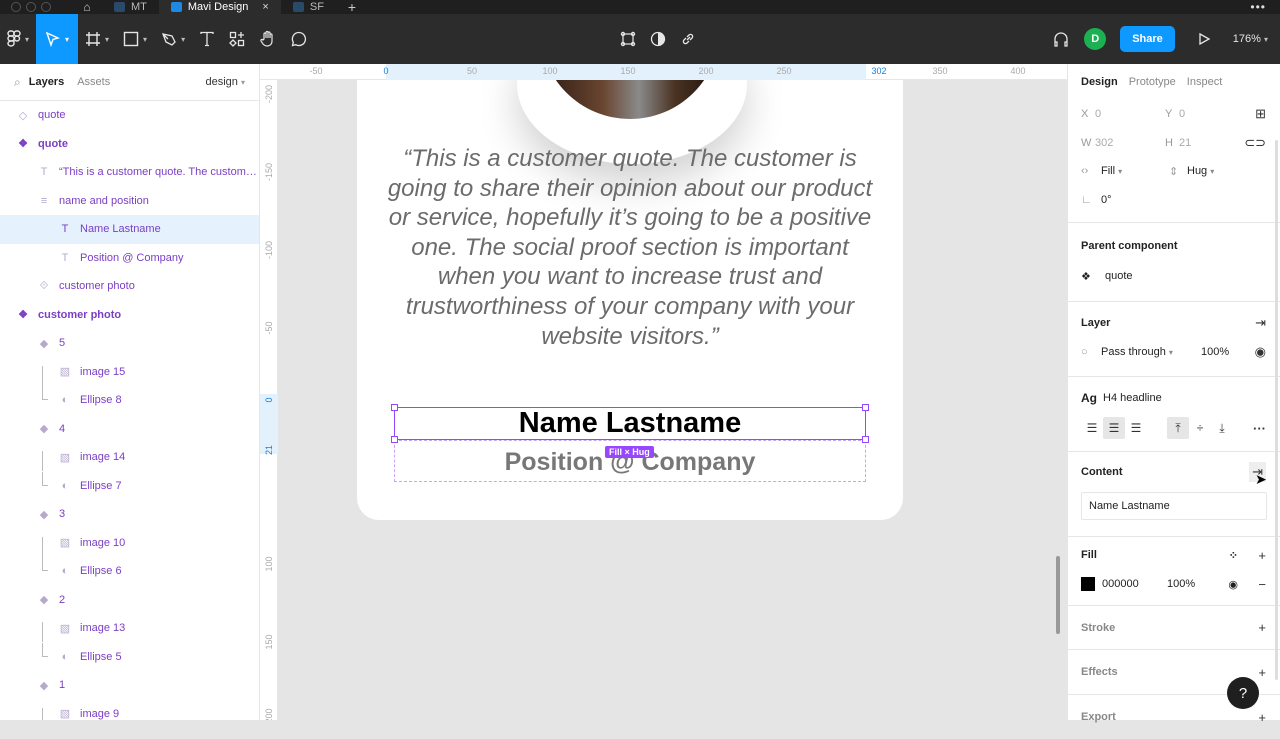 Image resolution: width=1280 pixels, height=739 pixels. What do you see at coordinates (46, 82) in the screenshot?
I see `tab-layers: Layers` at bounding box center [46, 82].